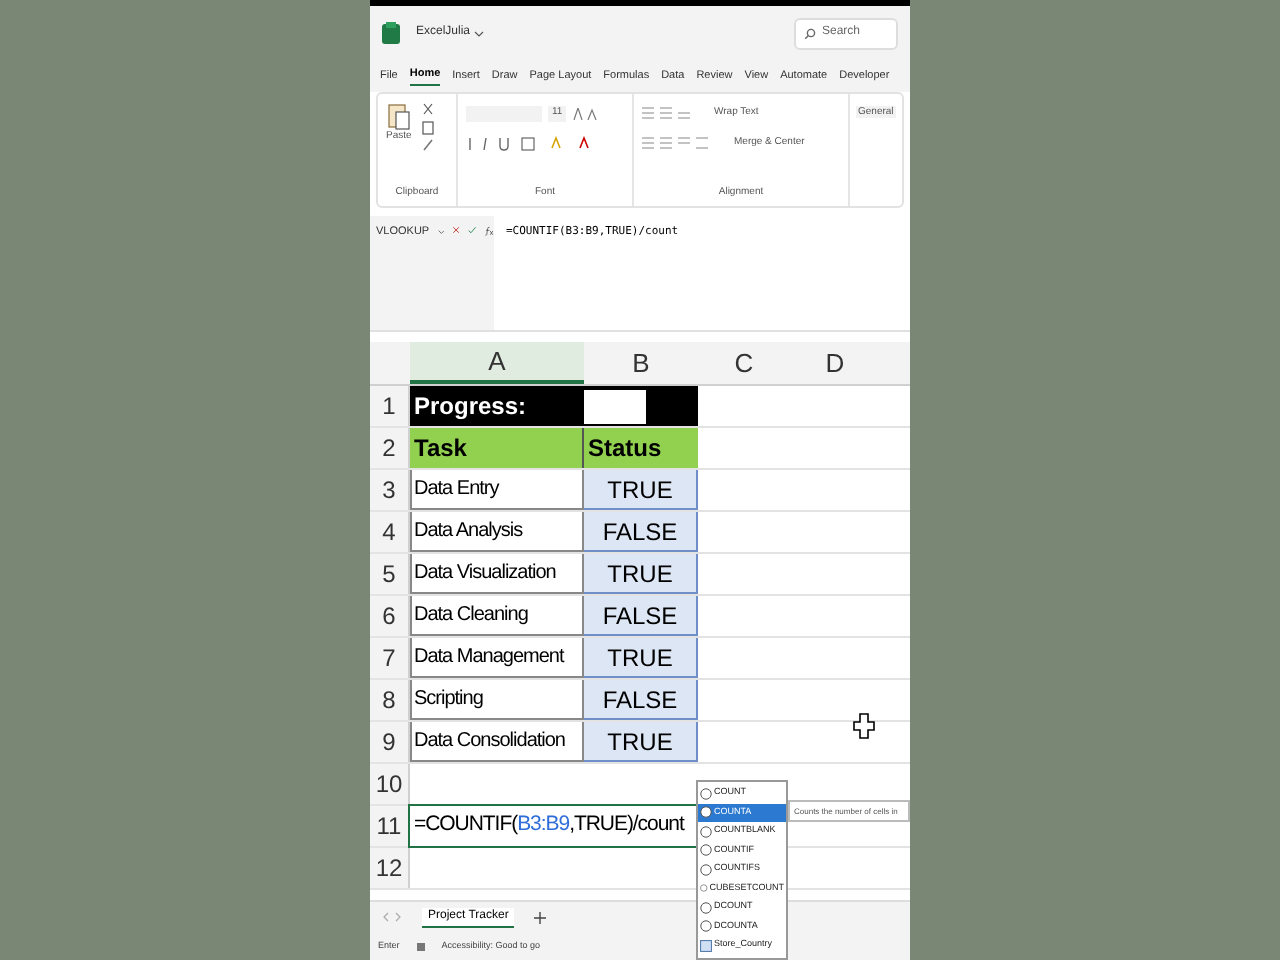  What do you see at coordinates (390, 490) in the screenshot?
I see `row-header: 3` at bounding box center [390, 490].